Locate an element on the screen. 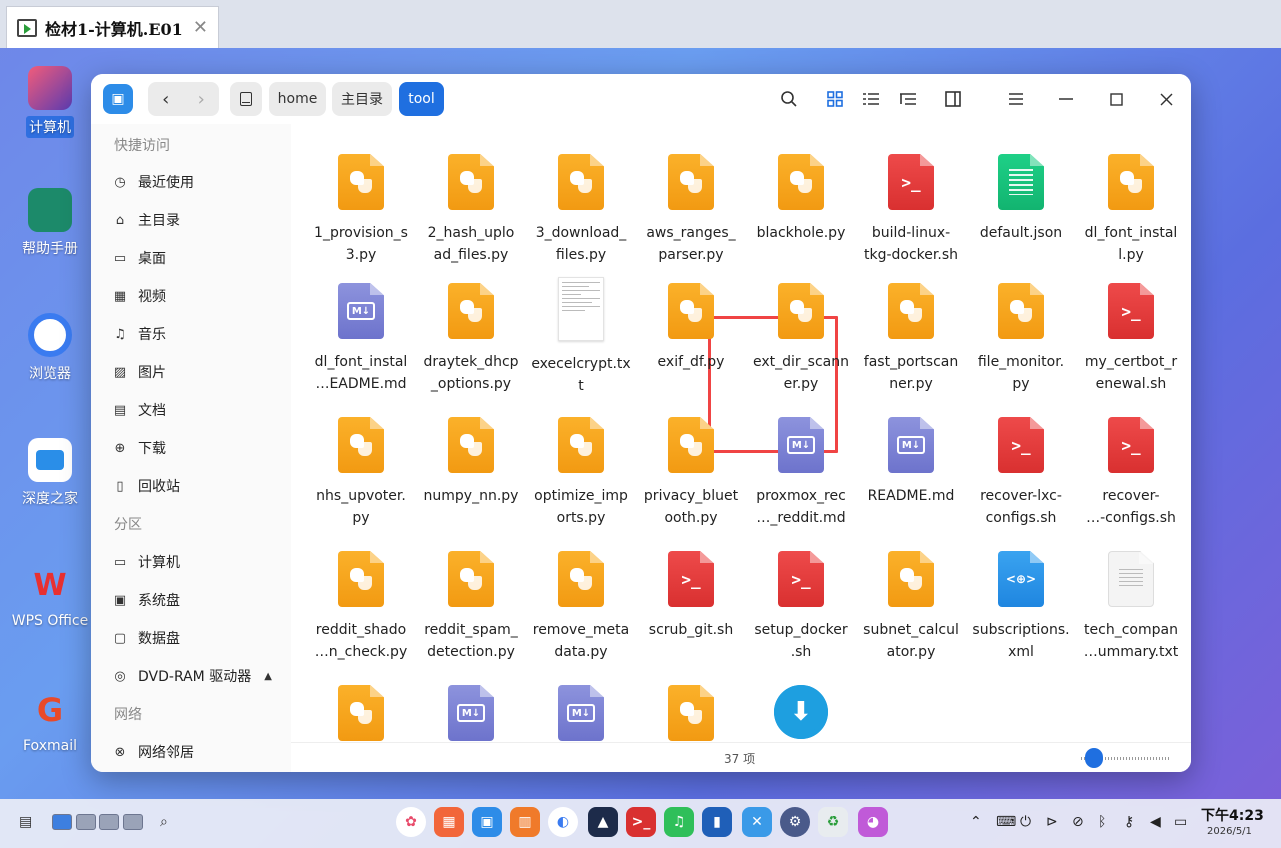 The width and height of the screenshot is (1281, 848). file-item: M↓ proxmox_rec …_reddit.md is located at coordinates (801, 473).